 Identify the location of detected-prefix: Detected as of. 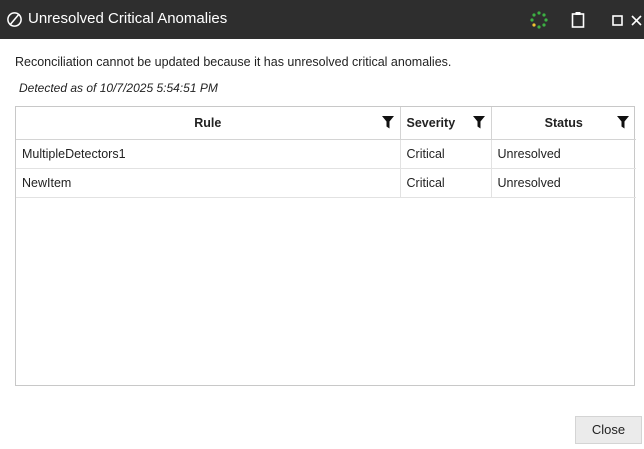
(58, 88).